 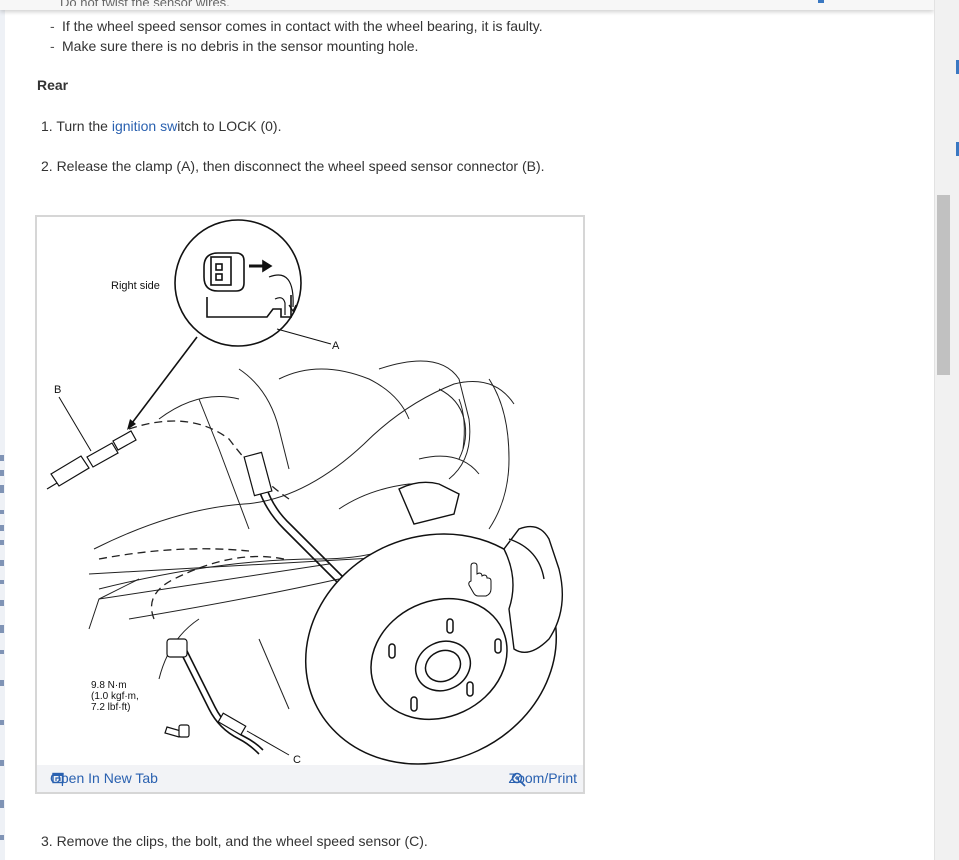 What do you see at coordinates (110, 707) in the screenshot?
I see `svg-text: 7.2 lbf·ft)` at bounding box center [110, 707].